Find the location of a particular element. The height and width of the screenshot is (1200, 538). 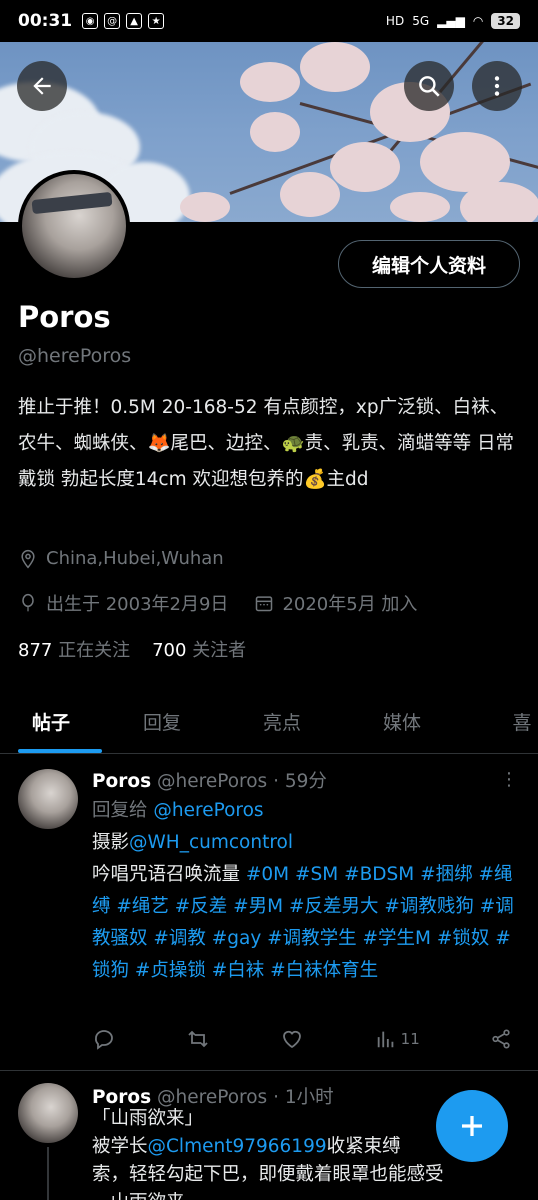

more-vertical-icon is located at coordinates (497, 86).